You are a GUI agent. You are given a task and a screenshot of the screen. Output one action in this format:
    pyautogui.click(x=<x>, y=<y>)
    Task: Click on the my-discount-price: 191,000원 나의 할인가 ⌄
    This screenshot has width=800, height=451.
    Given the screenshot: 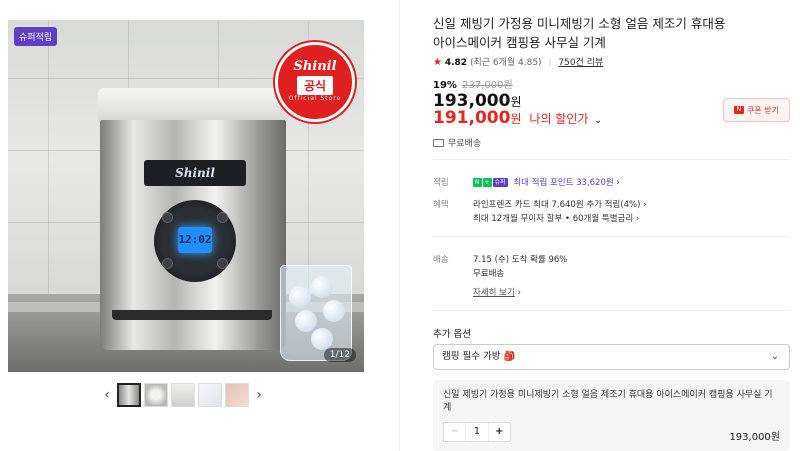 What is the action you would take?
    pyautogui.click(x=517, y=118)
    